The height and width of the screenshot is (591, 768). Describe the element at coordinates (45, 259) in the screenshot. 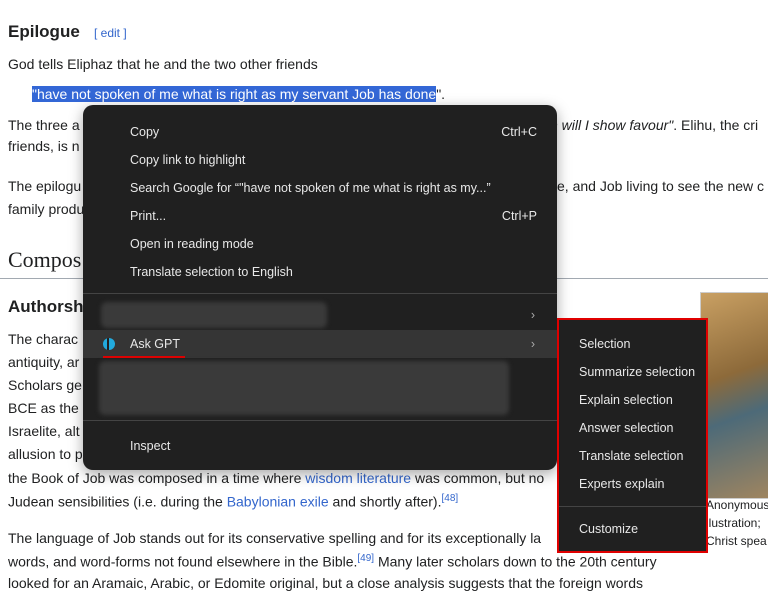

I see `composition-heading: Compos` at that location.